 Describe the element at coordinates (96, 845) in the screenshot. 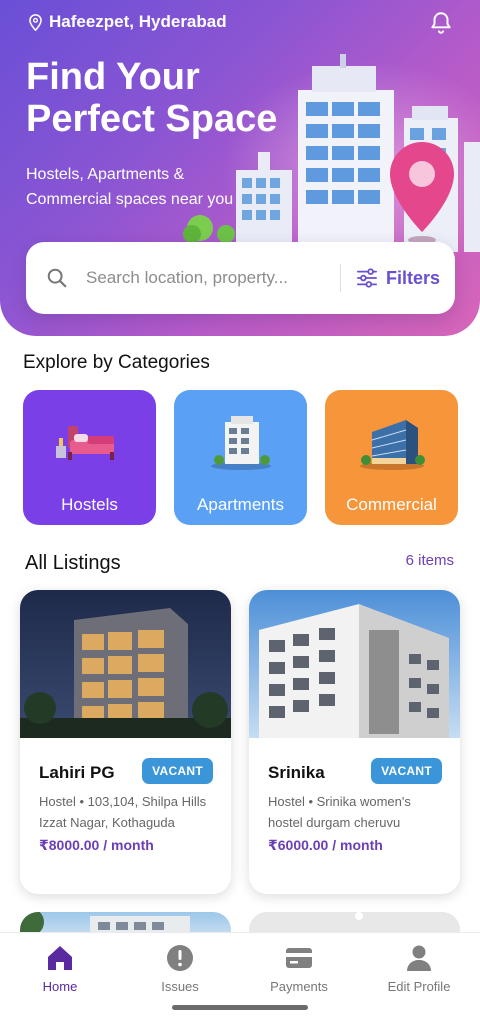

I see `listing-price: ₹8000.00 / month` at that location.